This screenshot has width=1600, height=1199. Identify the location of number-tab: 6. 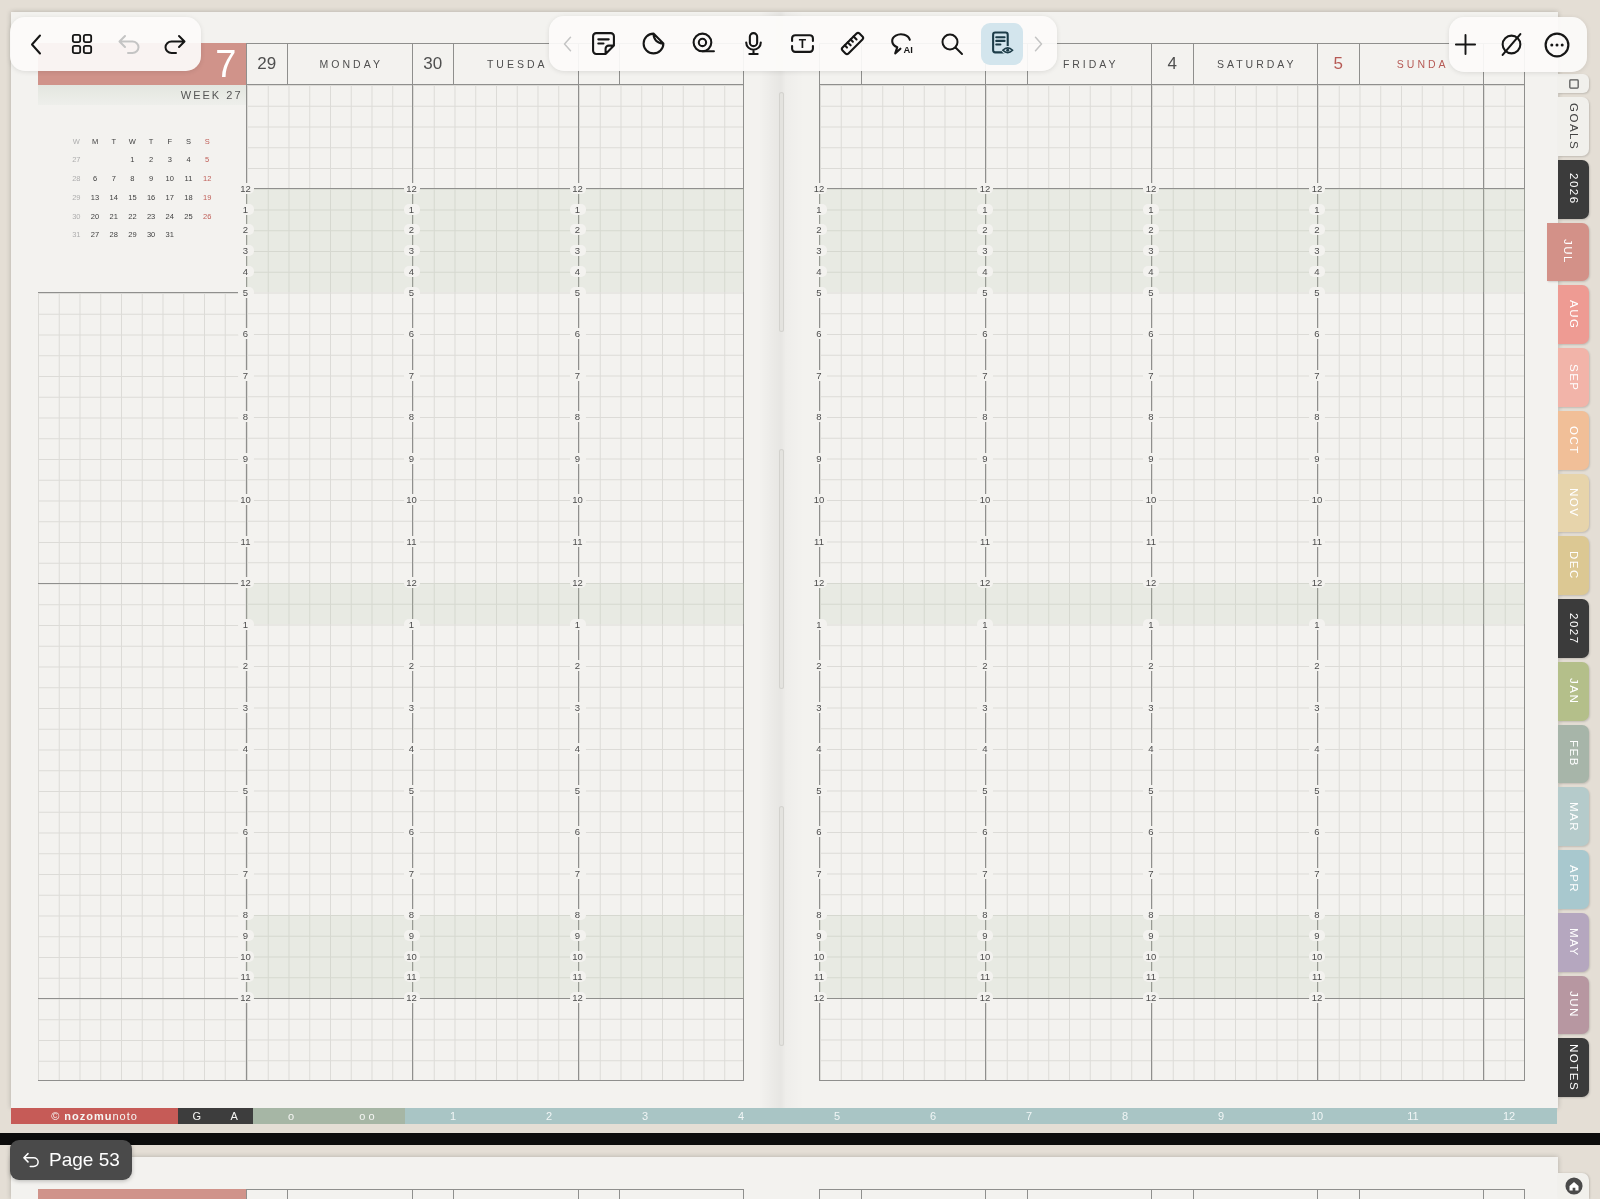
(933, 1116).